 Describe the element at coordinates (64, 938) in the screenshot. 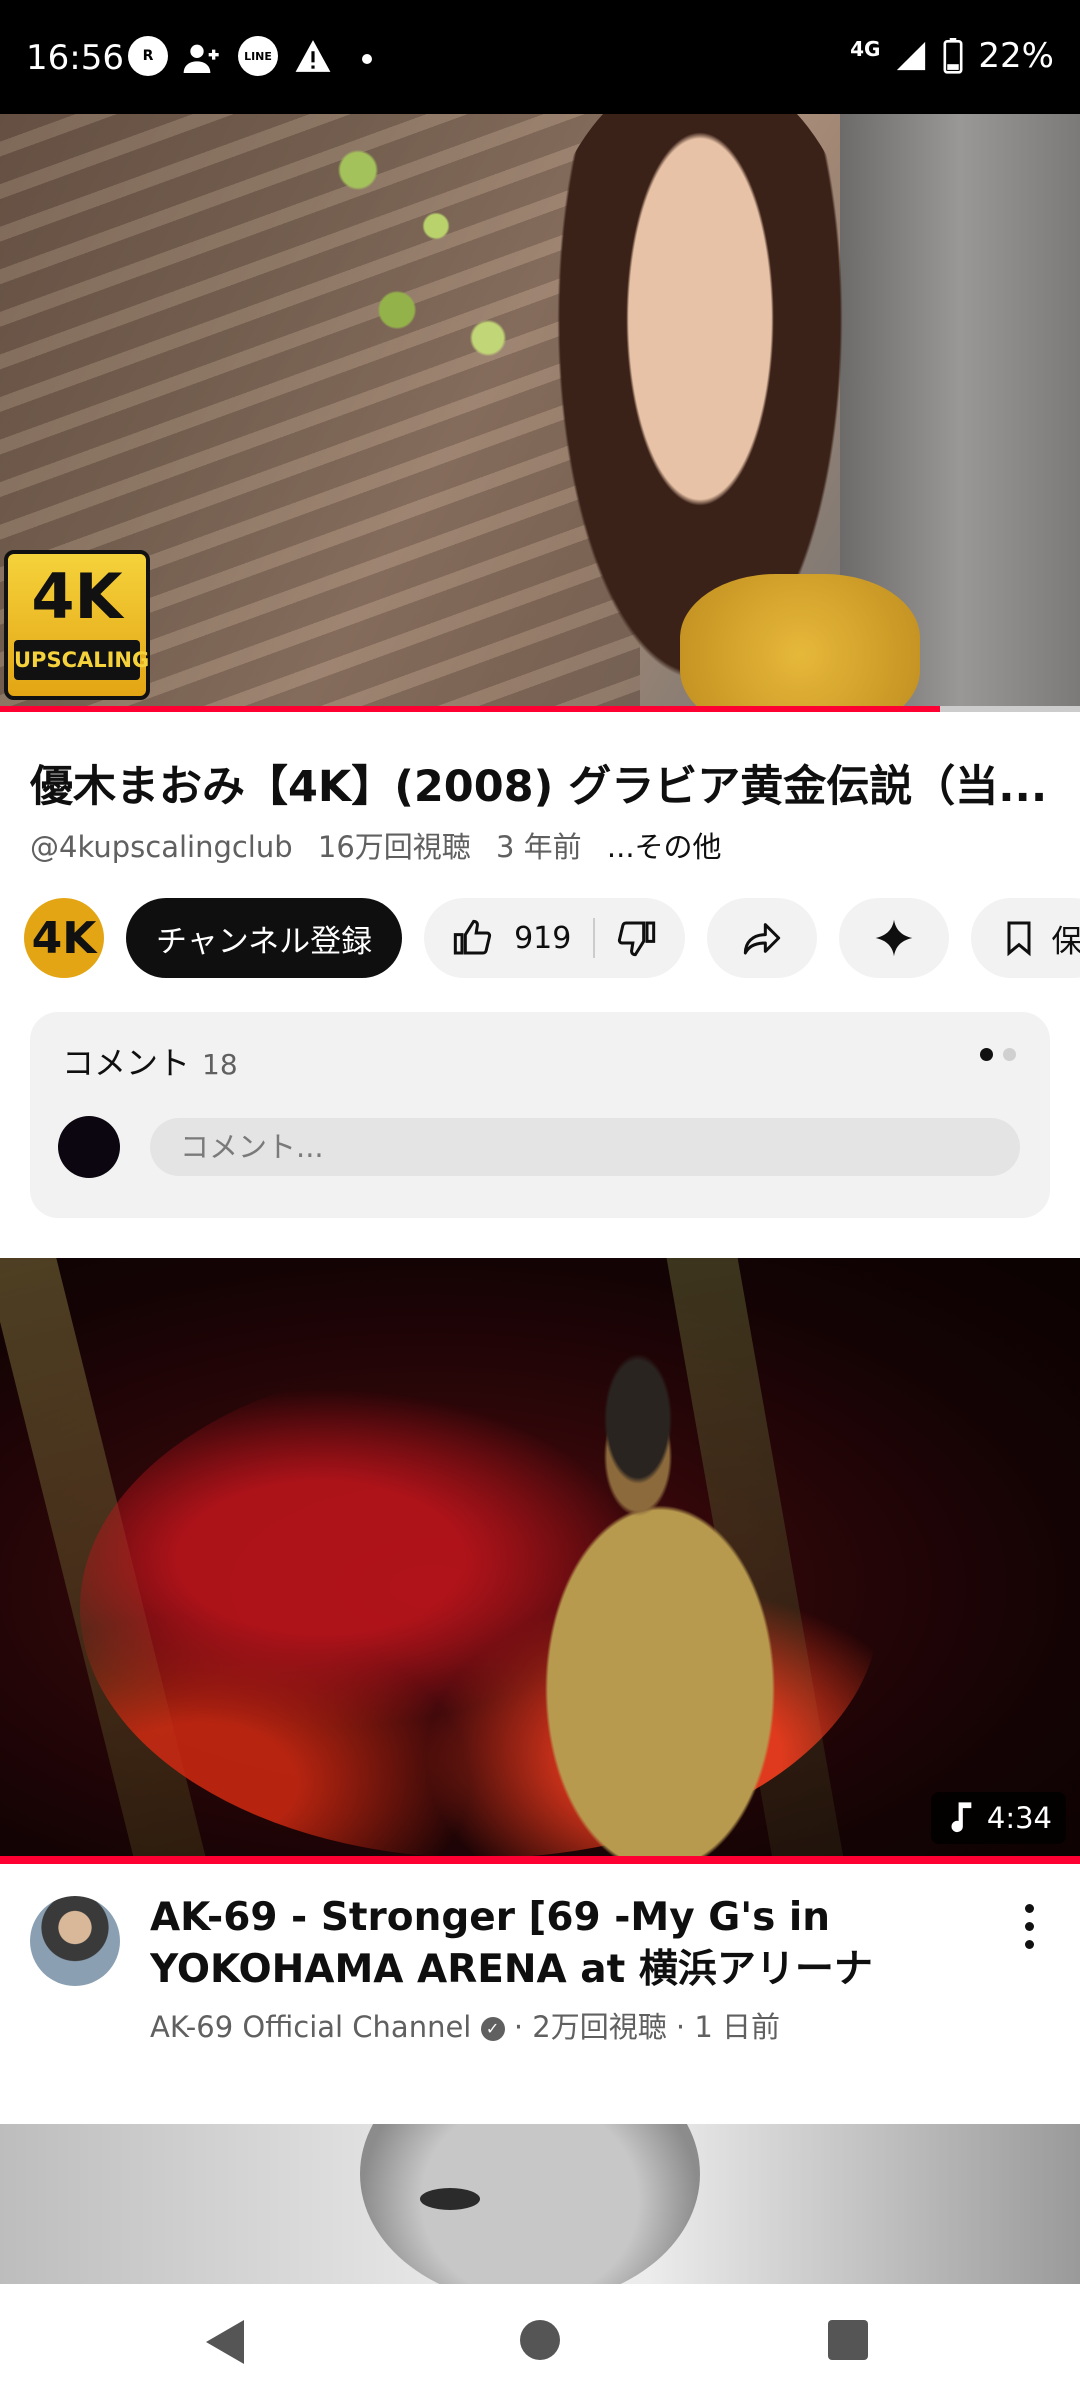

I see `channel-avatar: 4K` at that location.